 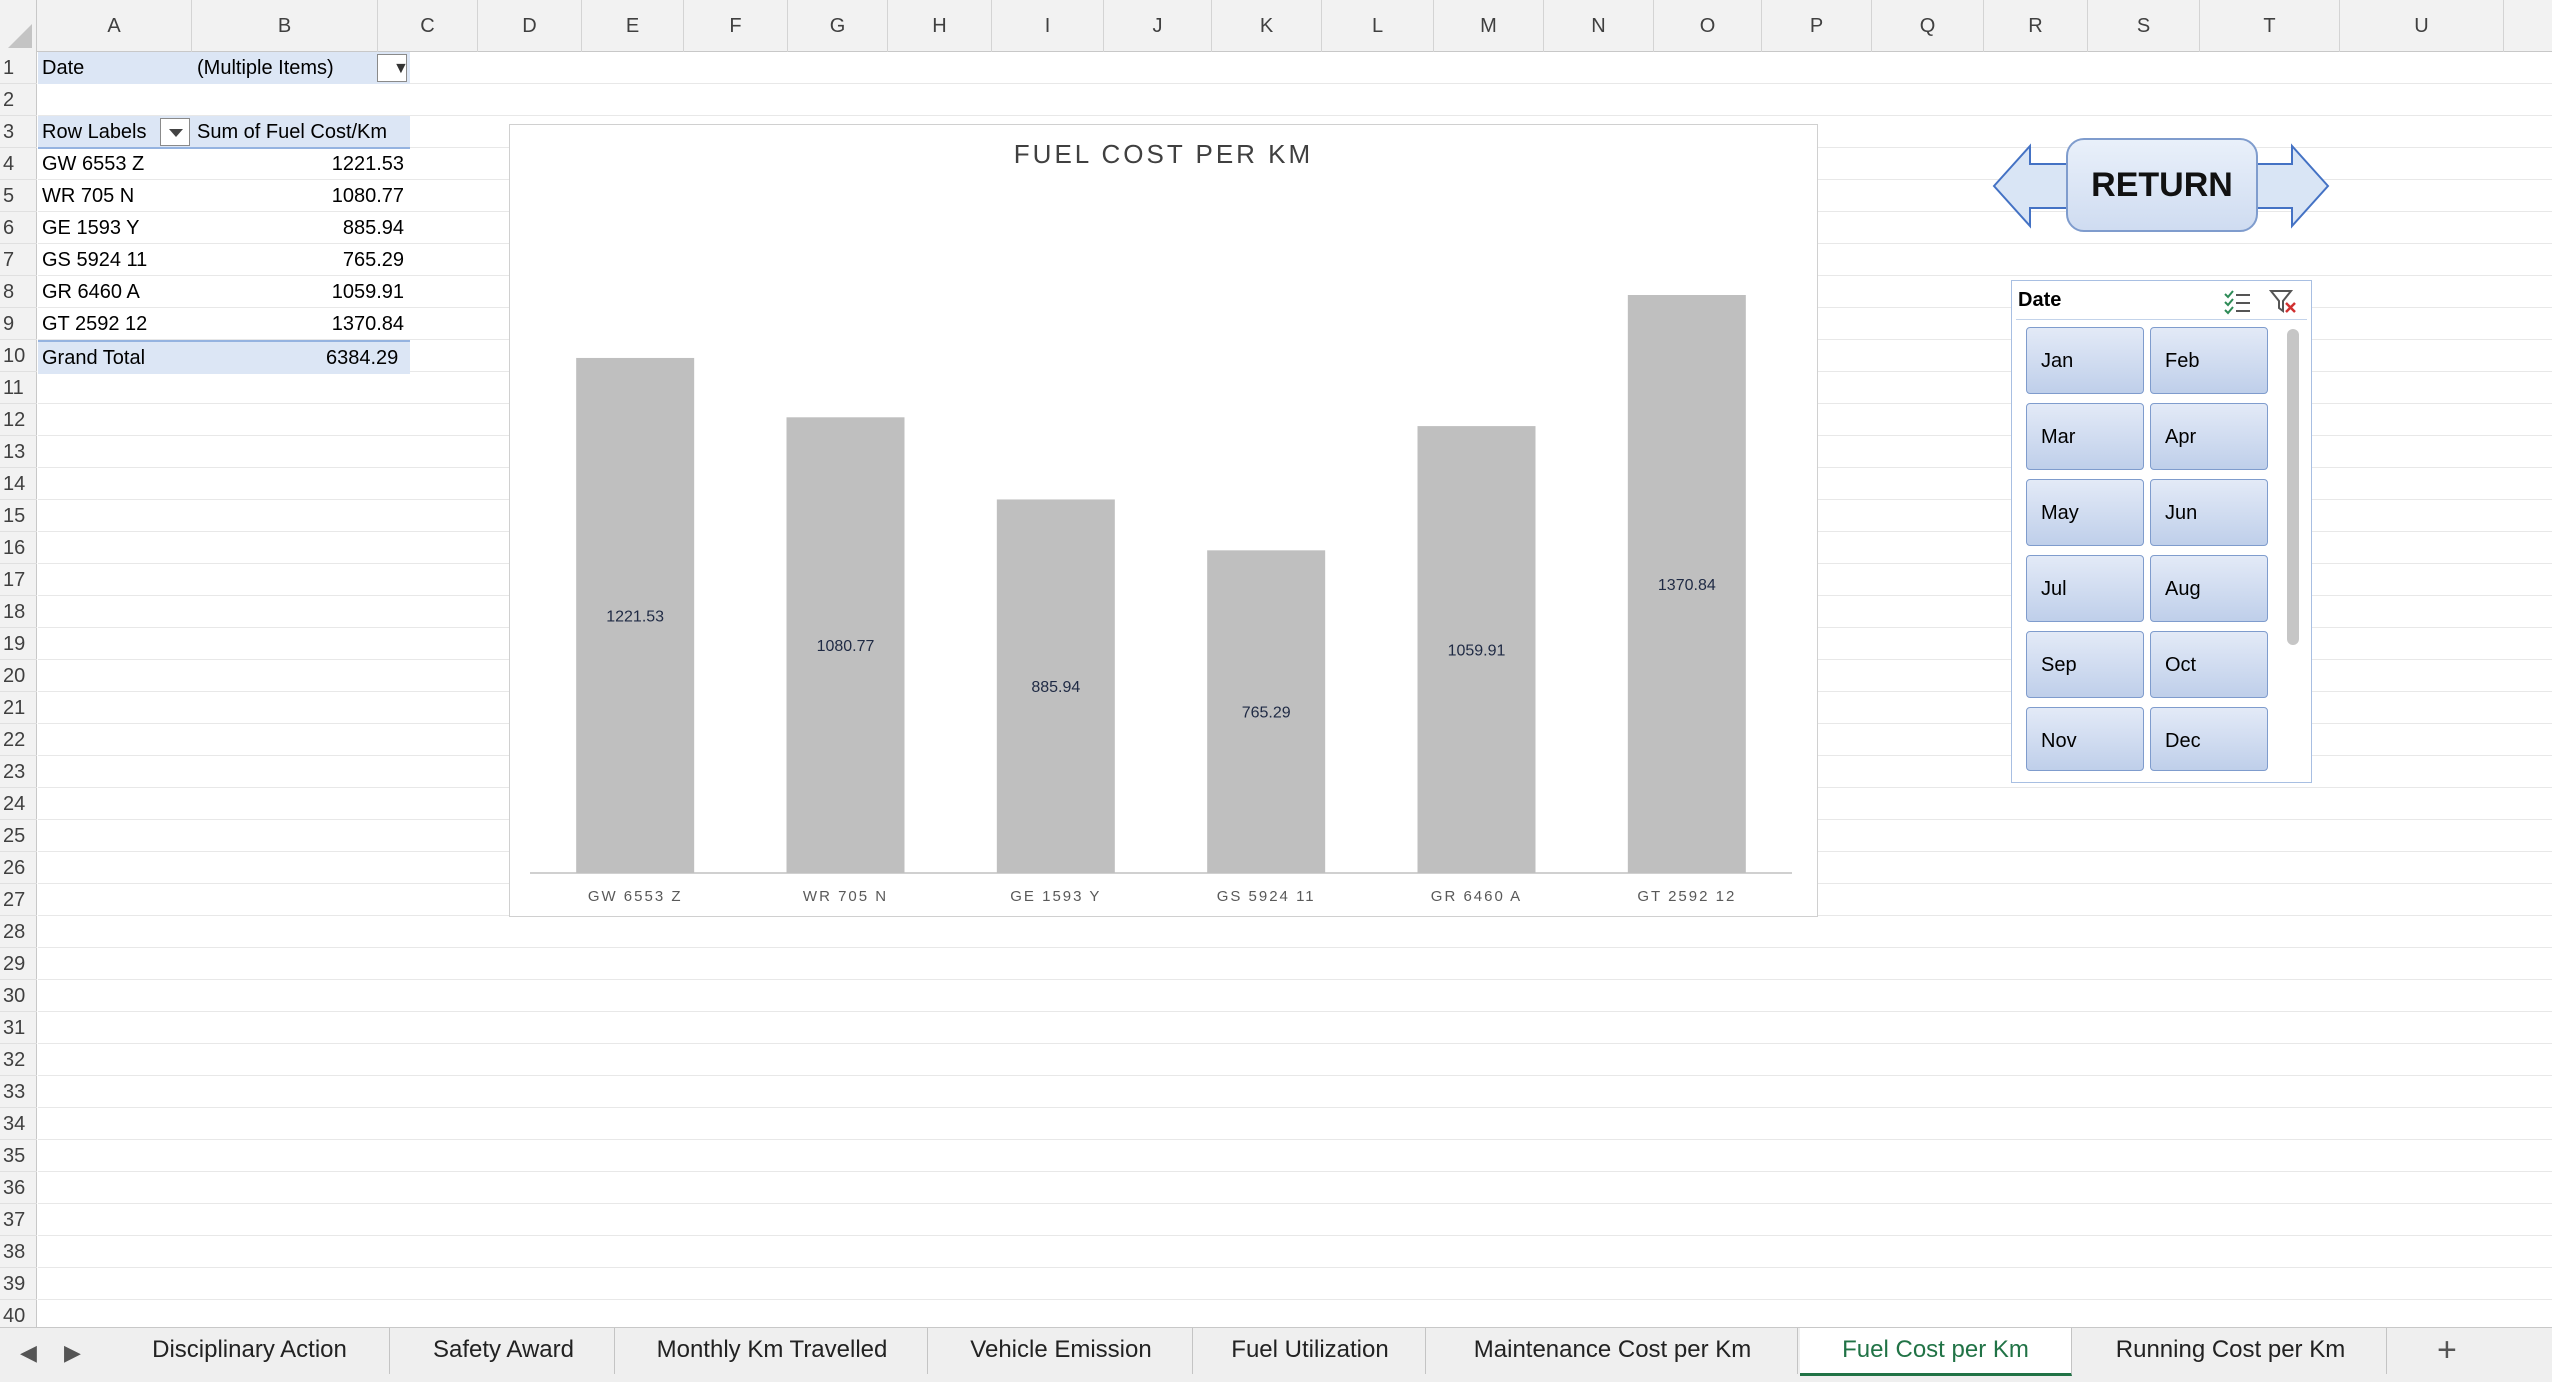 What do you see at coordinates (18, 772) in the screenshot?
I see `row-header-23: 23` at bounding box center [18, 772].